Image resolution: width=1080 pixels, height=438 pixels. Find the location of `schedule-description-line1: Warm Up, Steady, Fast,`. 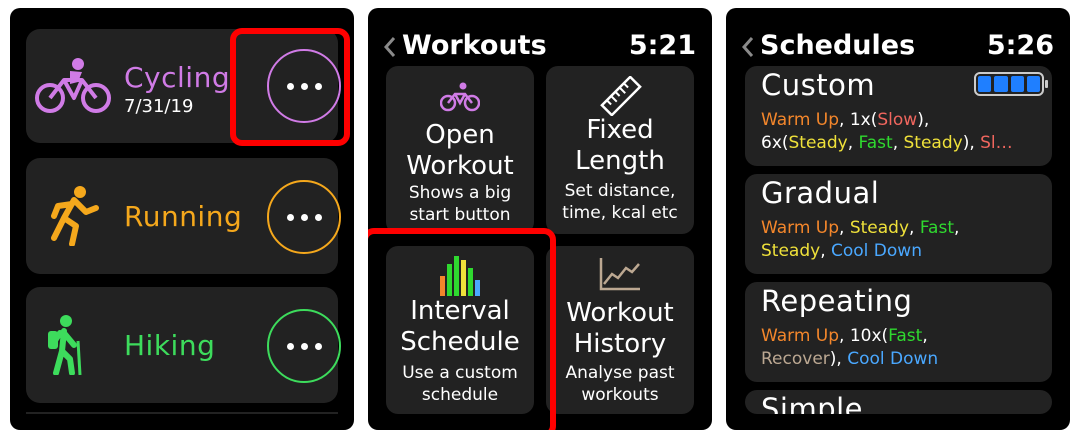

schedule-description-line1: Warm Up, Steady, Fast, is located at coordinates (860, 228).